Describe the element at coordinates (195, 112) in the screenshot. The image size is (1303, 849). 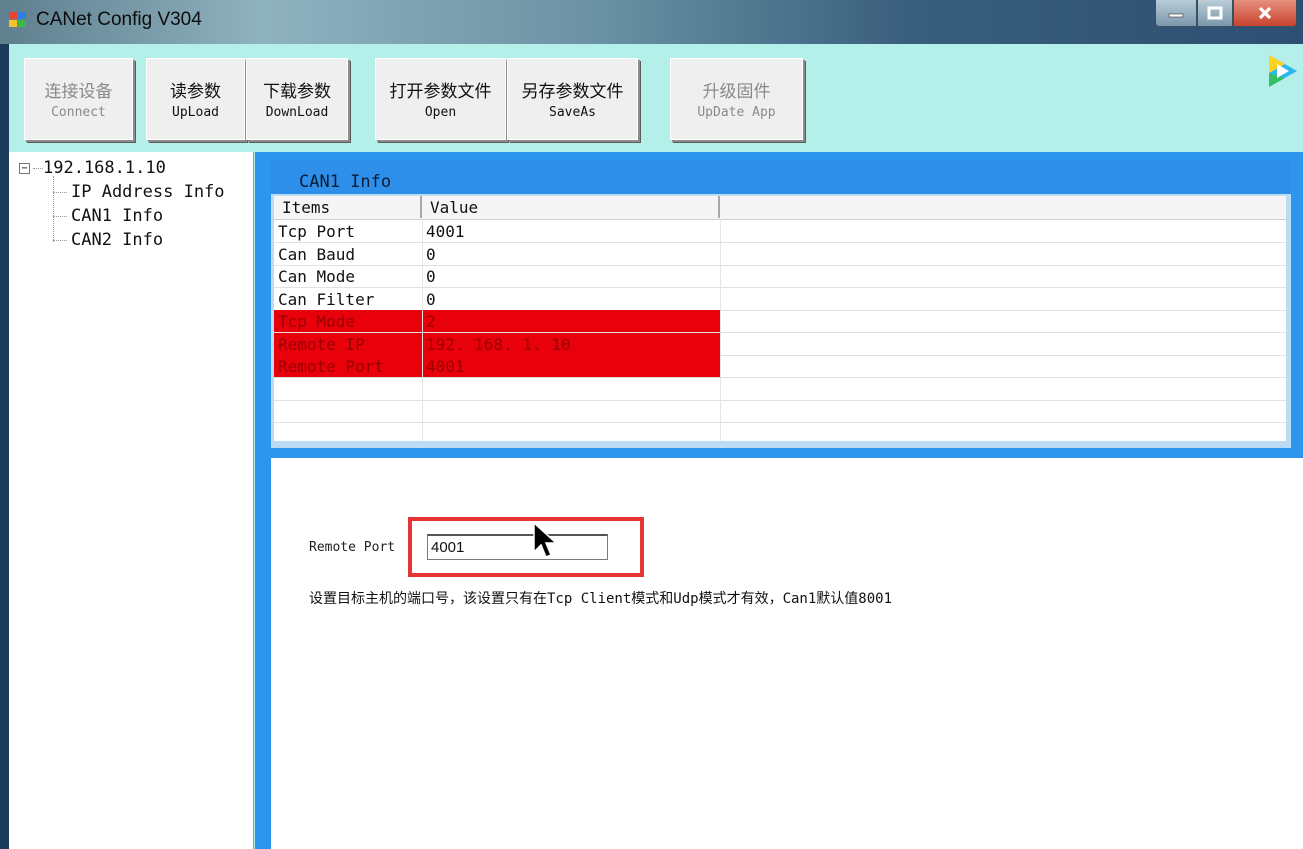
I see `upload-label-en: UpLoad` at that location.